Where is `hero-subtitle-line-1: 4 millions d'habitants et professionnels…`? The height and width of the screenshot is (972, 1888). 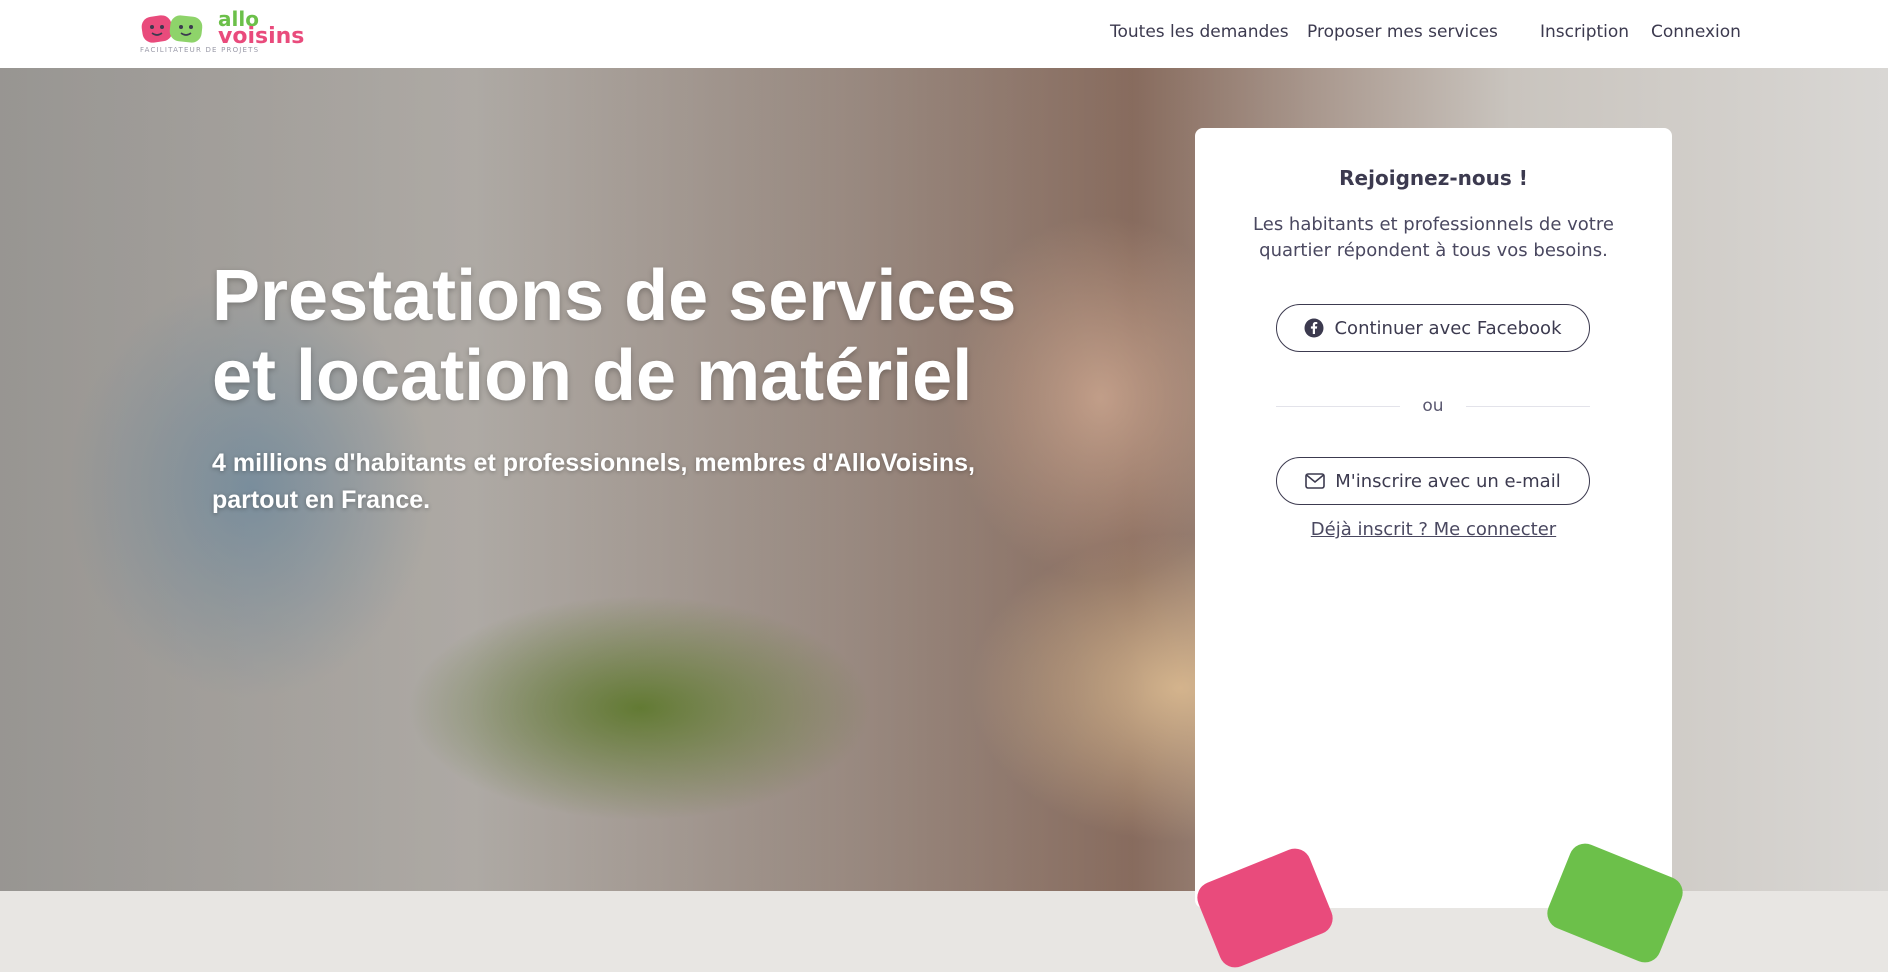 hero-subtitle-line-1: 4 millions d'habitants et professionnels… is located at coordinates (593, 463).